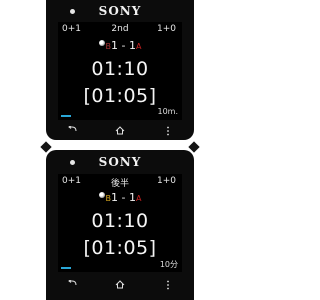  I want to click on app-screen: 0+1 2nd 1+0 B1 - 1A 01:10 [01:05] 10m., so click(120, 71).